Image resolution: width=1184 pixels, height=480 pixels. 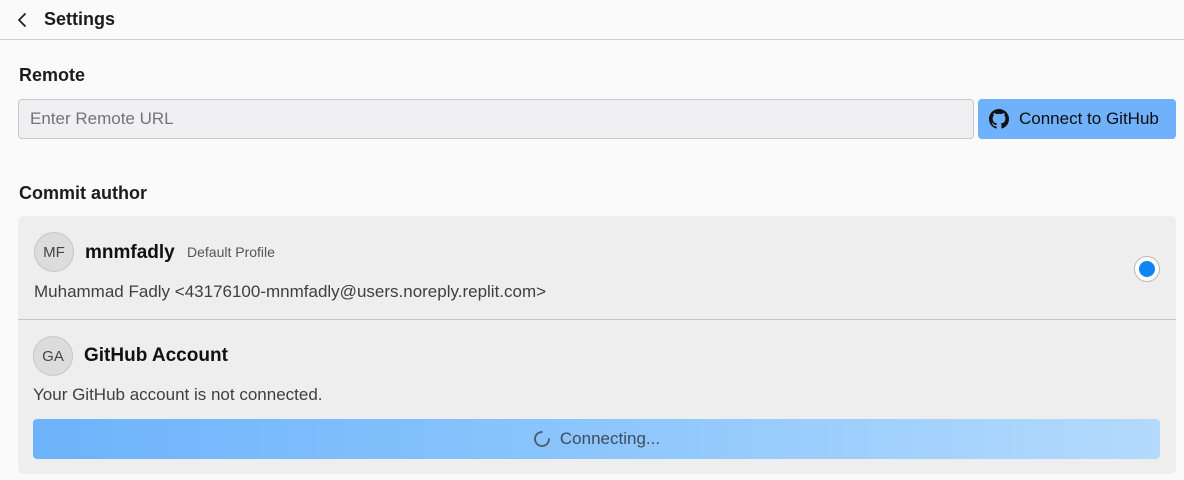 I want to click on connect-to-github-button: Connect to GitHub, so click(x=1077, y=119).